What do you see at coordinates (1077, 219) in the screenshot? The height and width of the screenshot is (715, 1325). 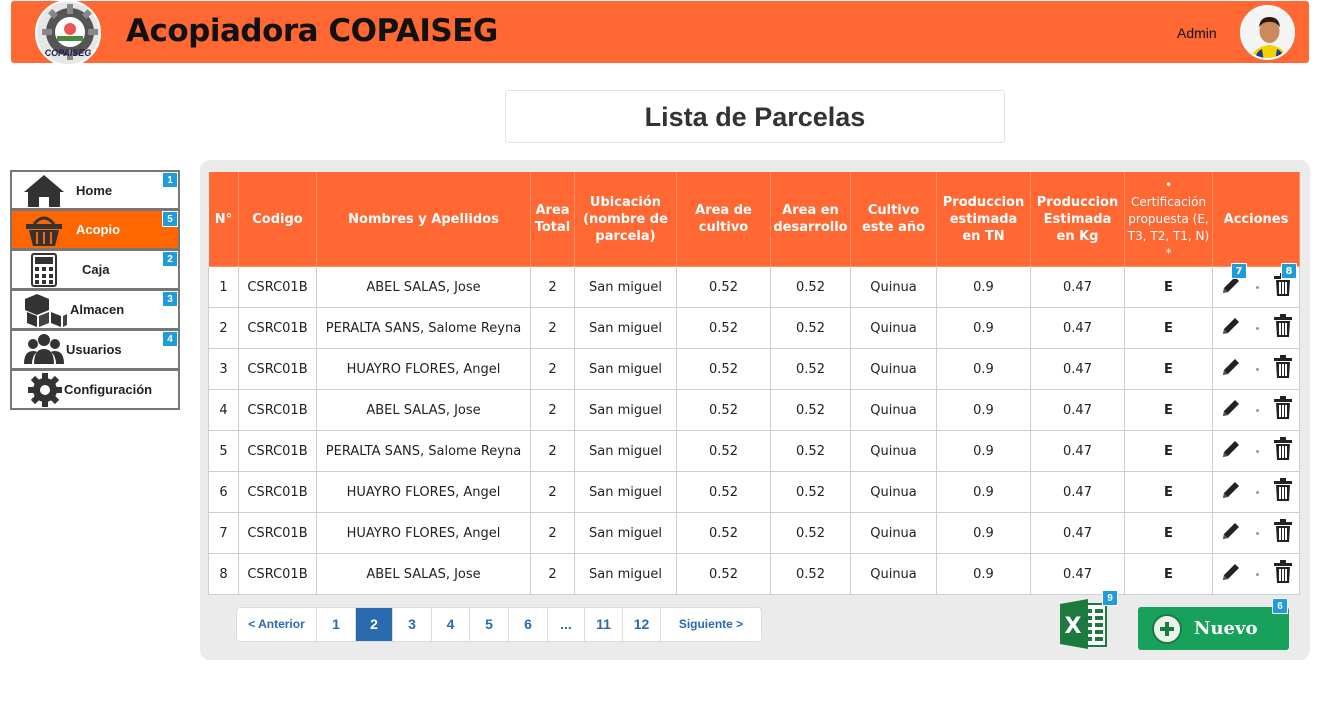 I see `column-header: Produccion Estimada en Kg` at bounding box center [1077, 219].